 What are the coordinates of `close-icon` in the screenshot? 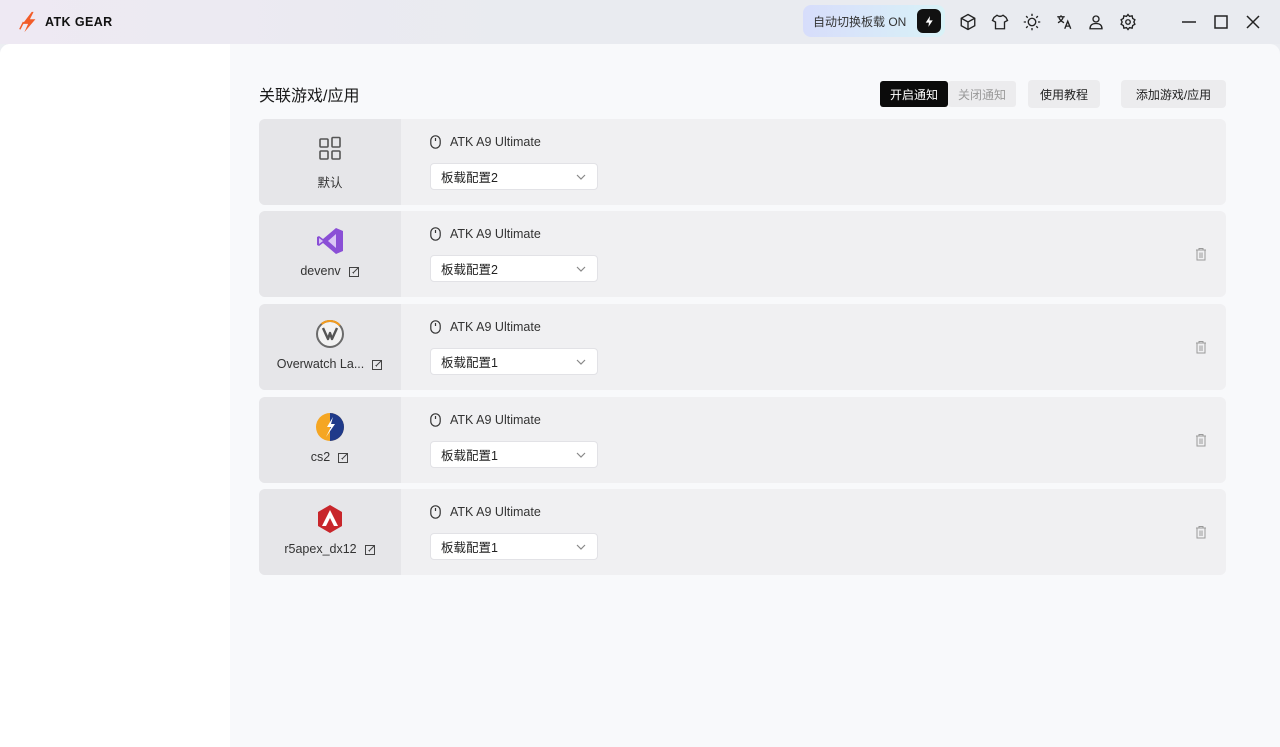 It's located at (1253, 22).